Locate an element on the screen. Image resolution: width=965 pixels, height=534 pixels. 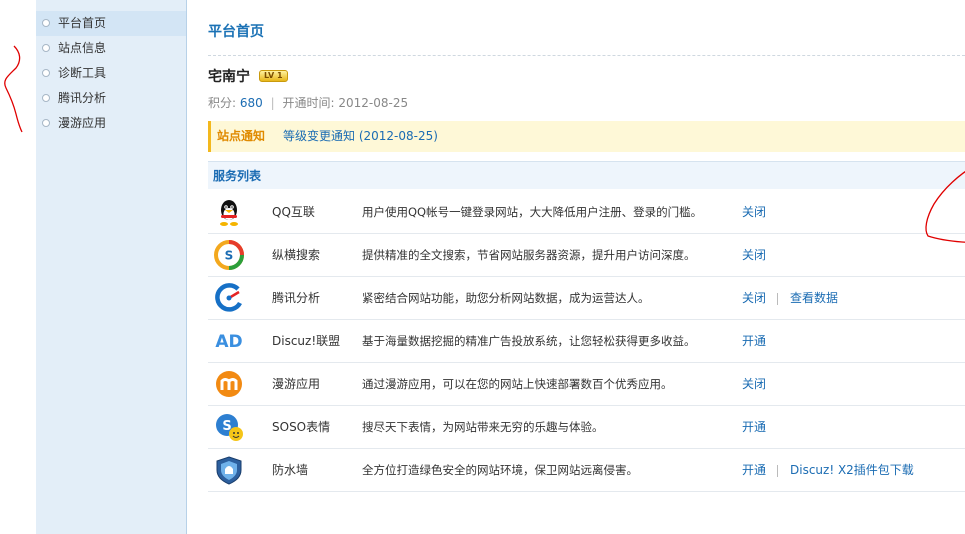
manyou-icon is located at coordinates (229, 384).